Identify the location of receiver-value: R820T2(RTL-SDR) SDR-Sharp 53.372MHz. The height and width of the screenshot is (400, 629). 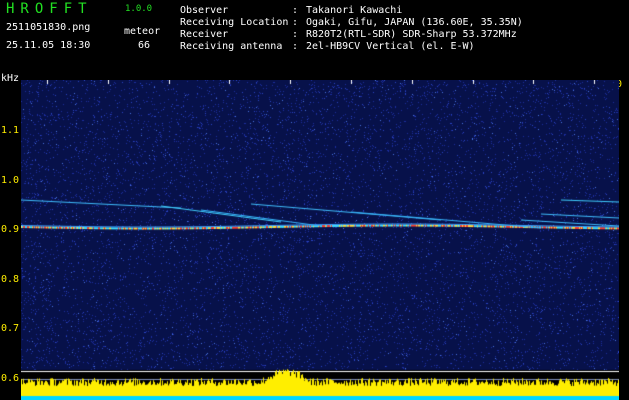
(411, 34).